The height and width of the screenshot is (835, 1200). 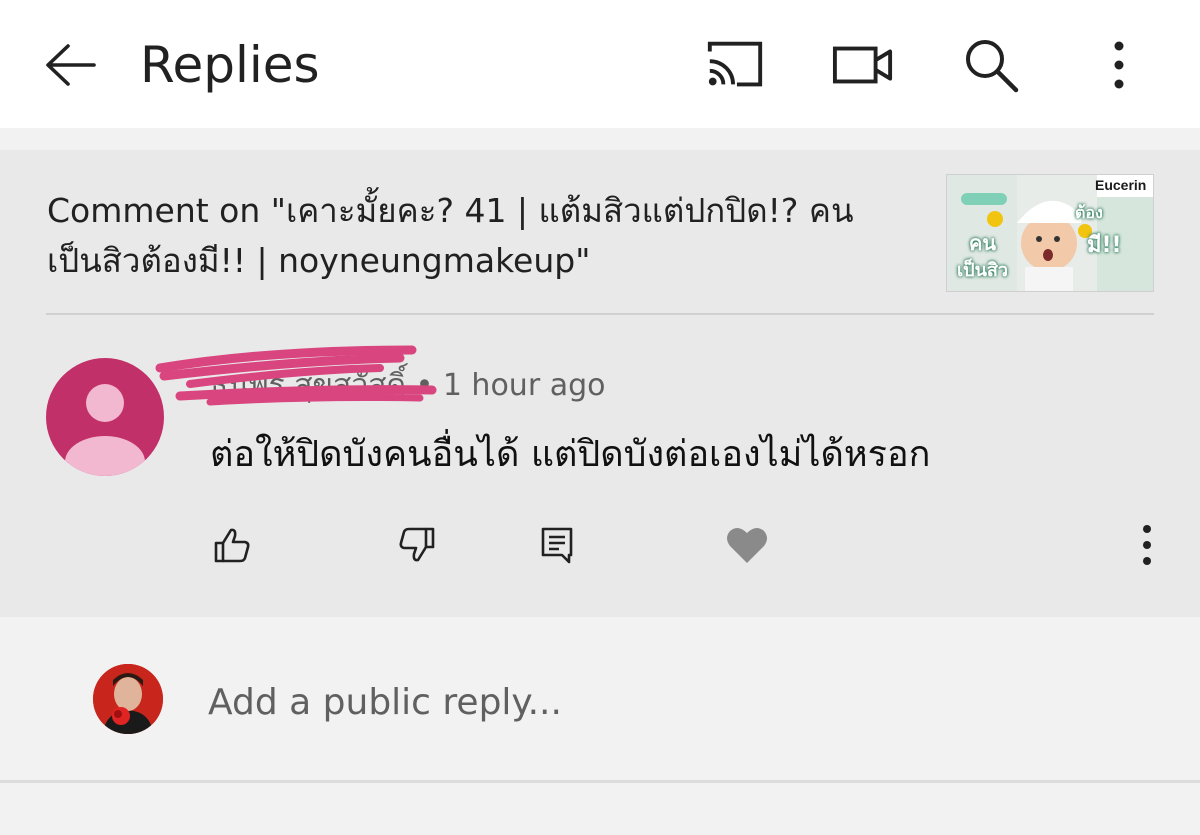 I want to click on back-arrow-icon, so click(x=71, y=65).